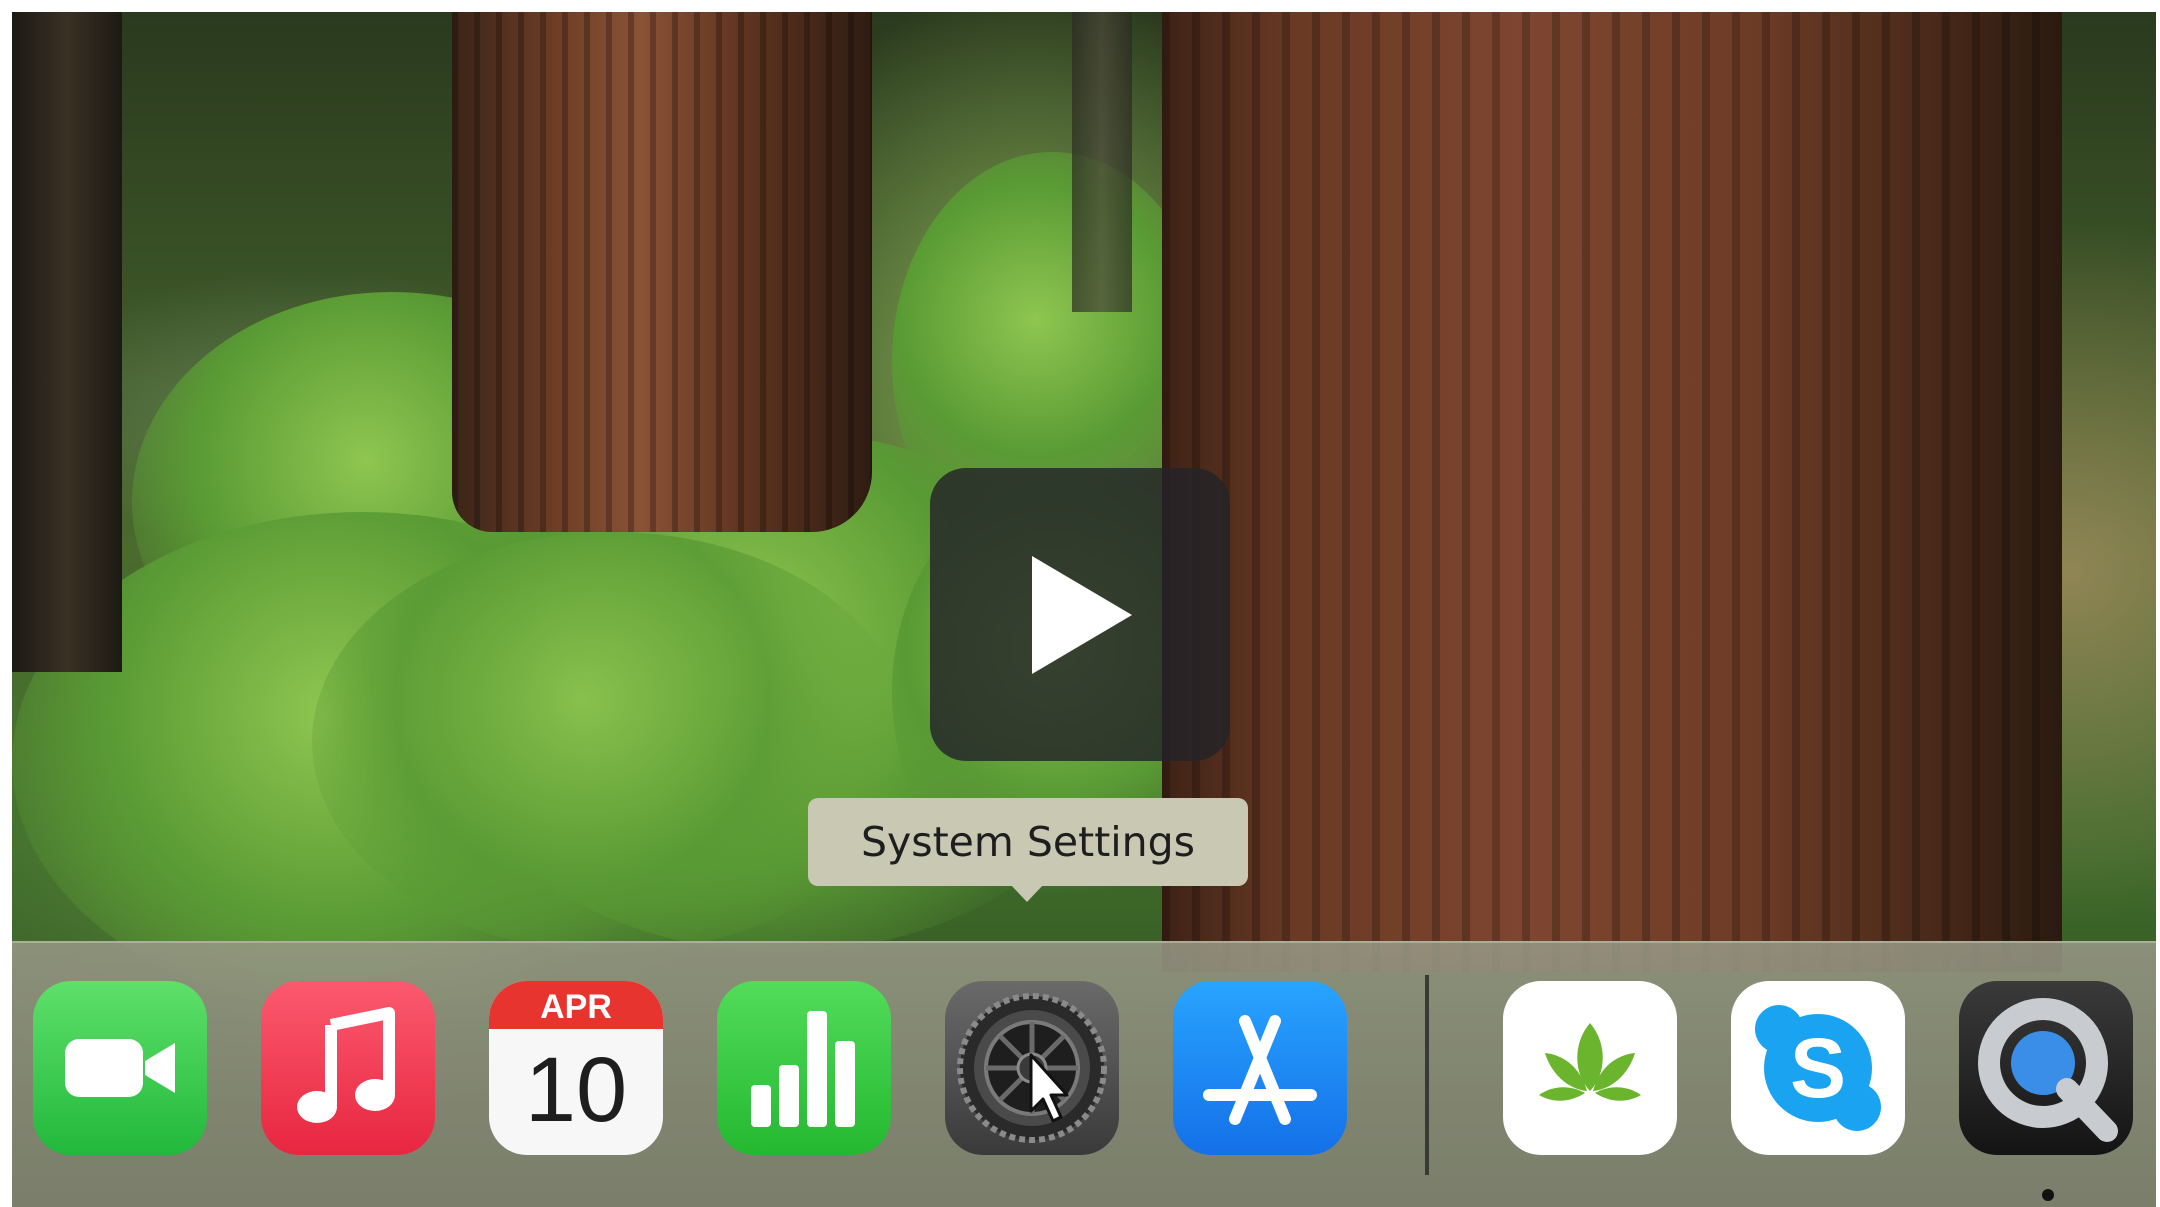  Describe the element at coordinates (2048, 1195) in the screenshot. I see `running-indicator` at that location.